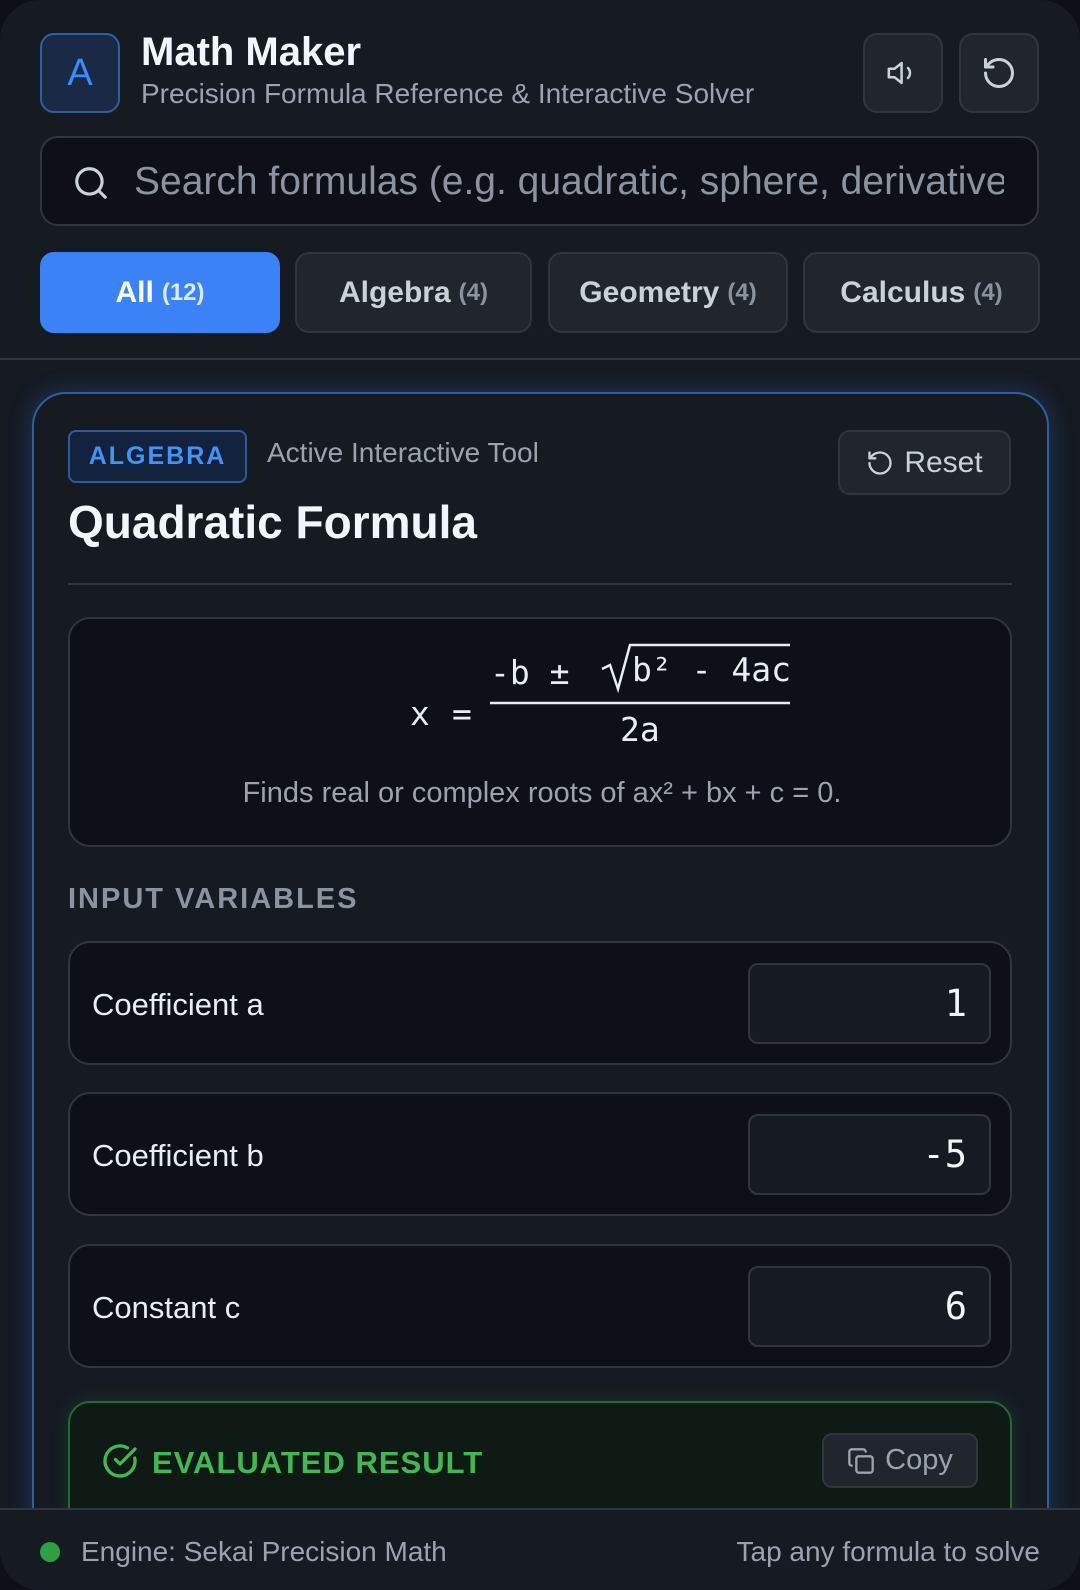 The image size is (1080, 1590). I want to click on app-logo: A, so click(80, 73).